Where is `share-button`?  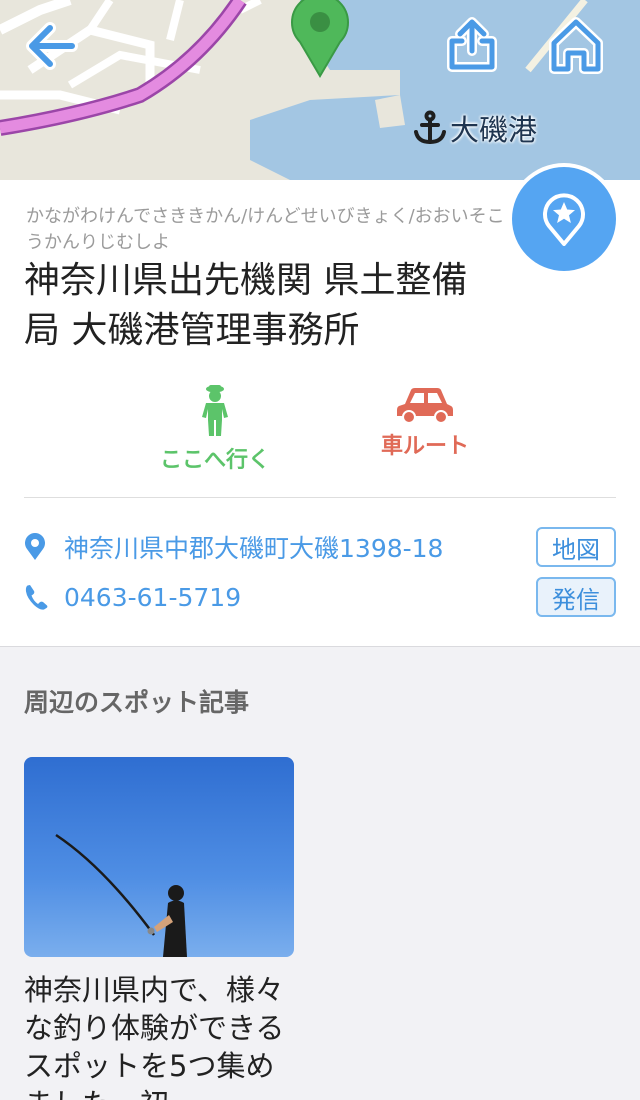 share-button is located at coordinates (472, 45).